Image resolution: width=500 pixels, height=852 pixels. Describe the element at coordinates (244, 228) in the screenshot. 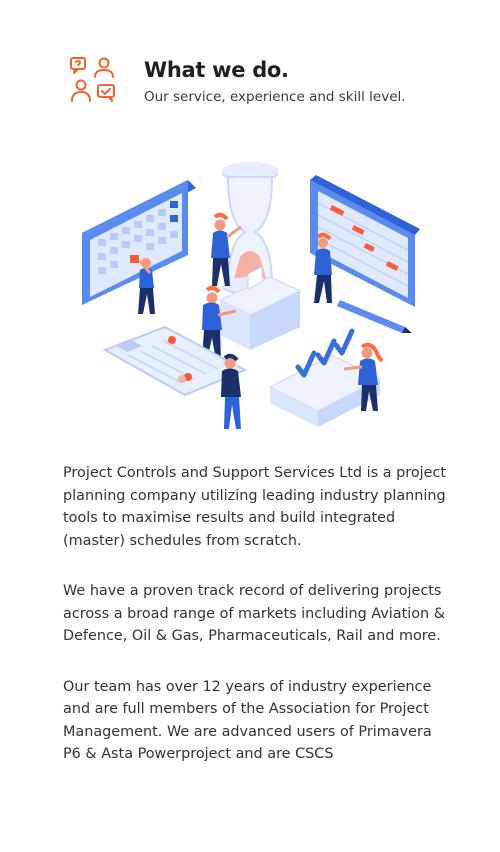

I see `hourglass` at that location.